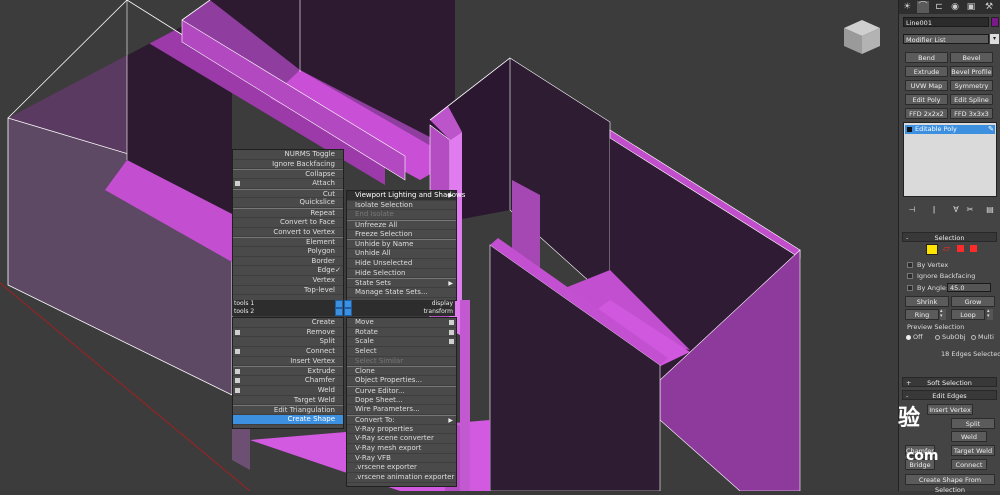 This screenshot has height=495, width=1000. What do you see at coordinates (348, 312) in the screenshot?
I see `quad-center-br` at bounding box center [348, 312].